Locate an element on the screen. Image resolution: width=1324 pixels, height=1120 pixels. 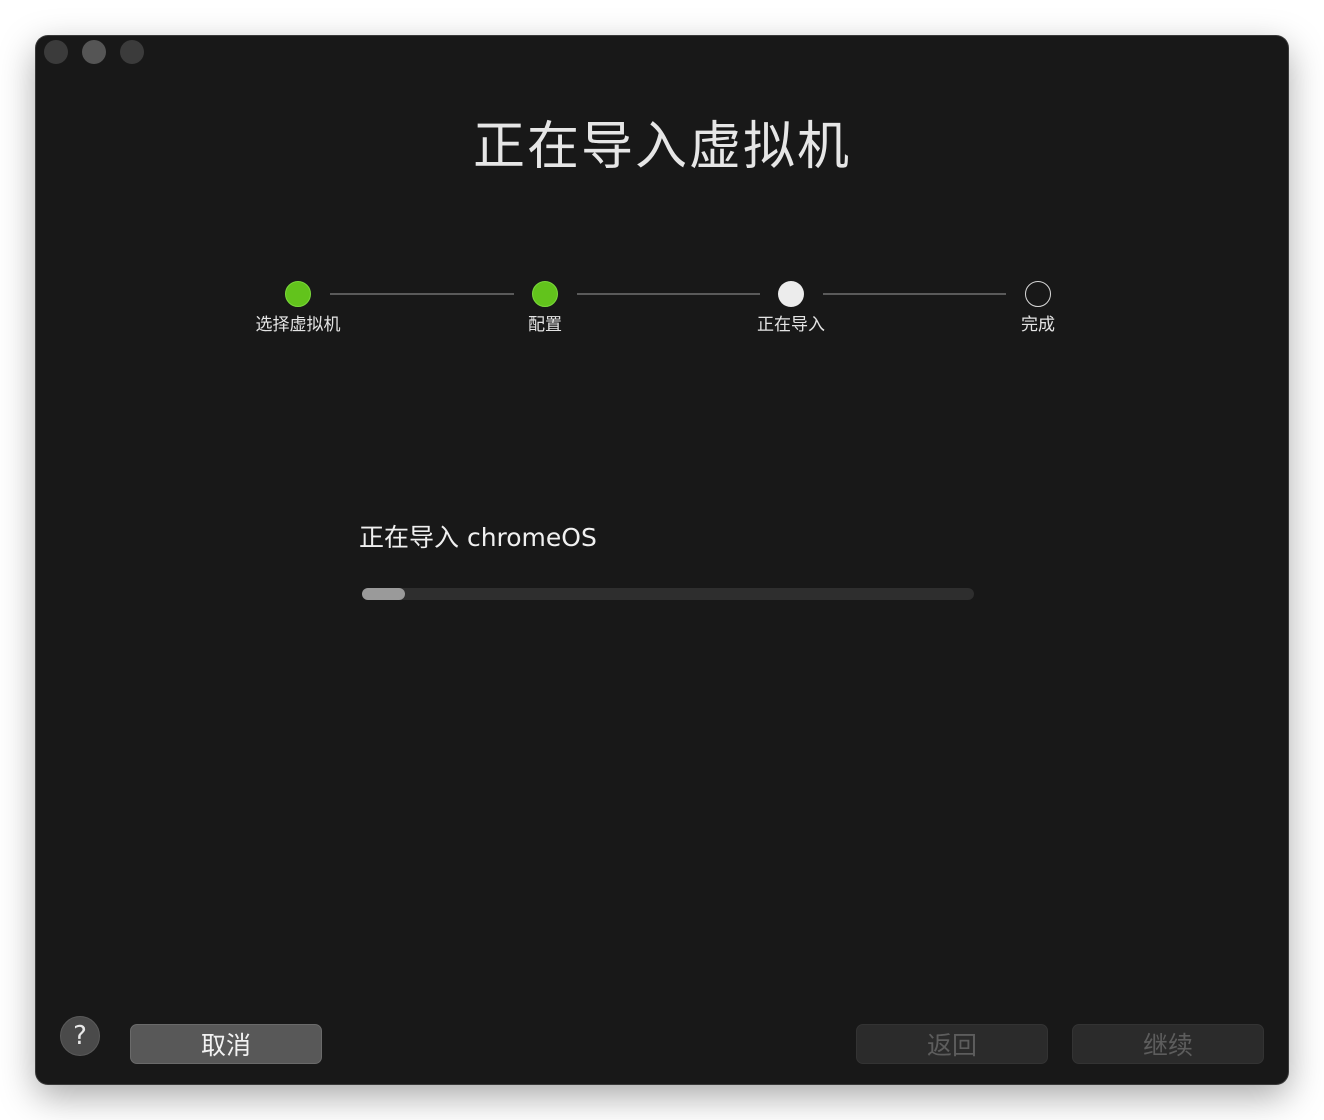
cancel-button-label: 取消 is located at coordinates (225, 1045).